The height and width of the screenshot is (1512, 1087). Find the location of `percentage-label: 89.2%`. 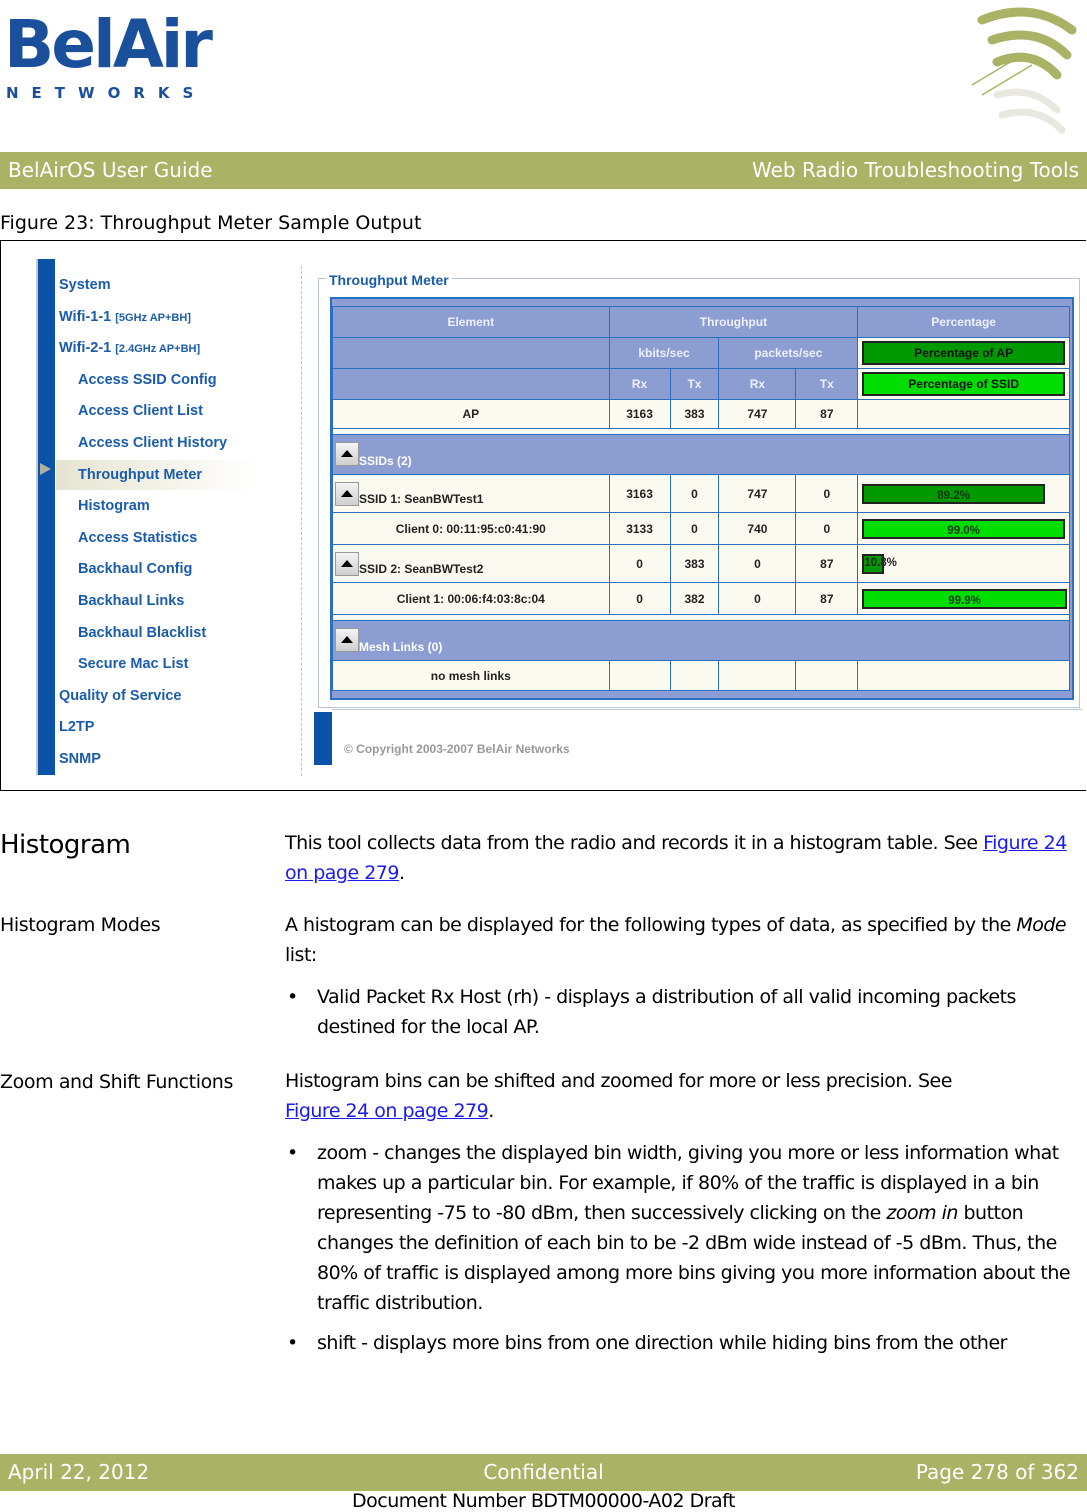

percentage-label: 89.2% is located at coordinates (953, 495).